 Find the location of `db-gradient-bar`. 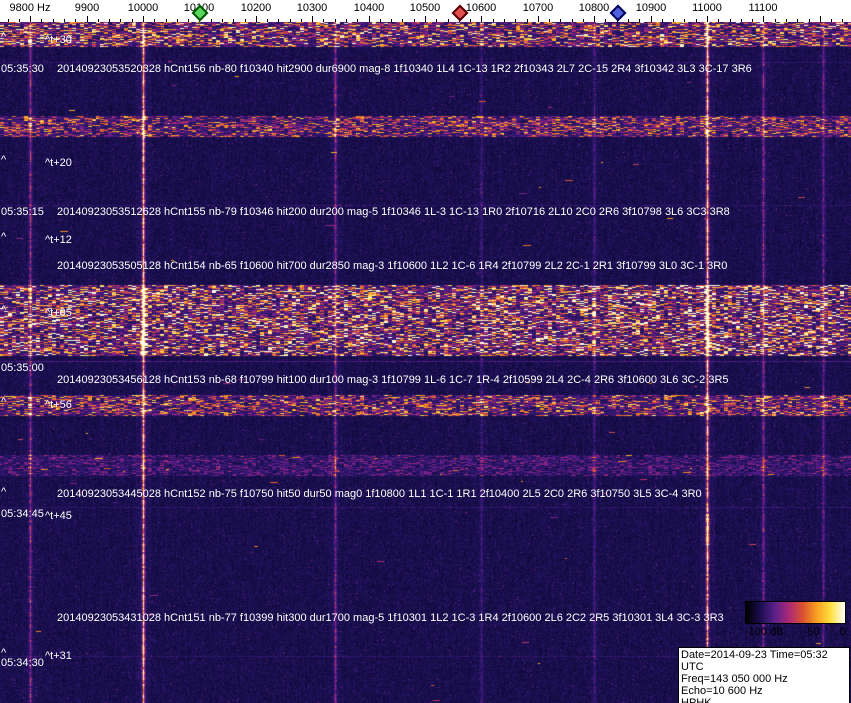

db-gradient-bar is located at coordinates (795, 612).